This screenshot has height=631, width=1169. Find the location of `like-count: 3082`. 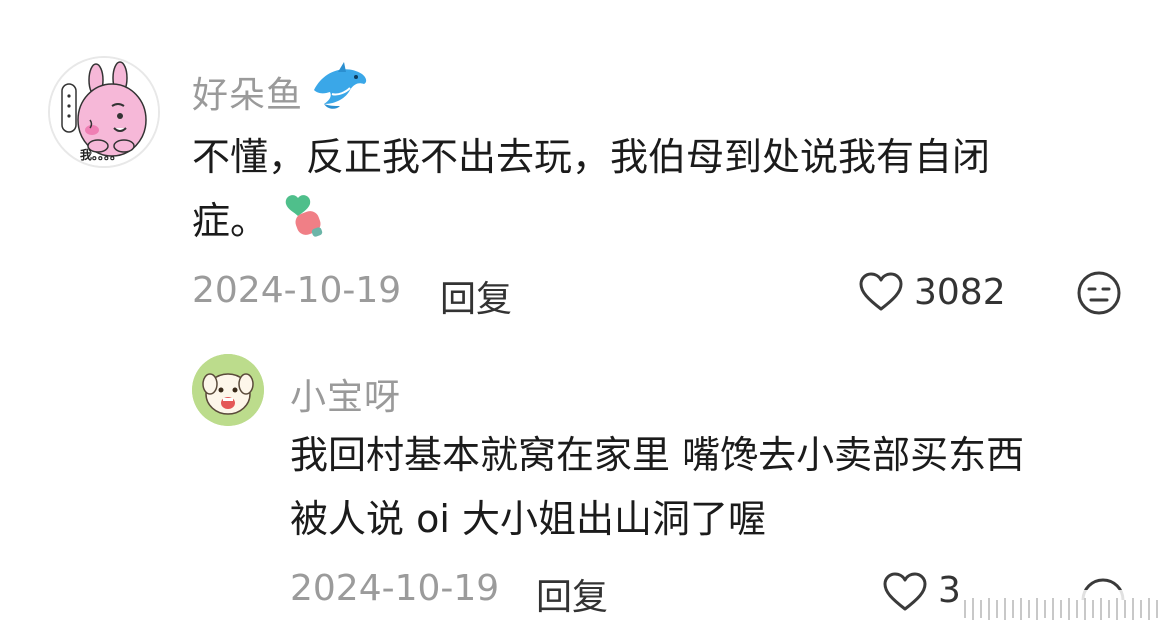

like-count: 3082 is located at coordinates (960, 292).